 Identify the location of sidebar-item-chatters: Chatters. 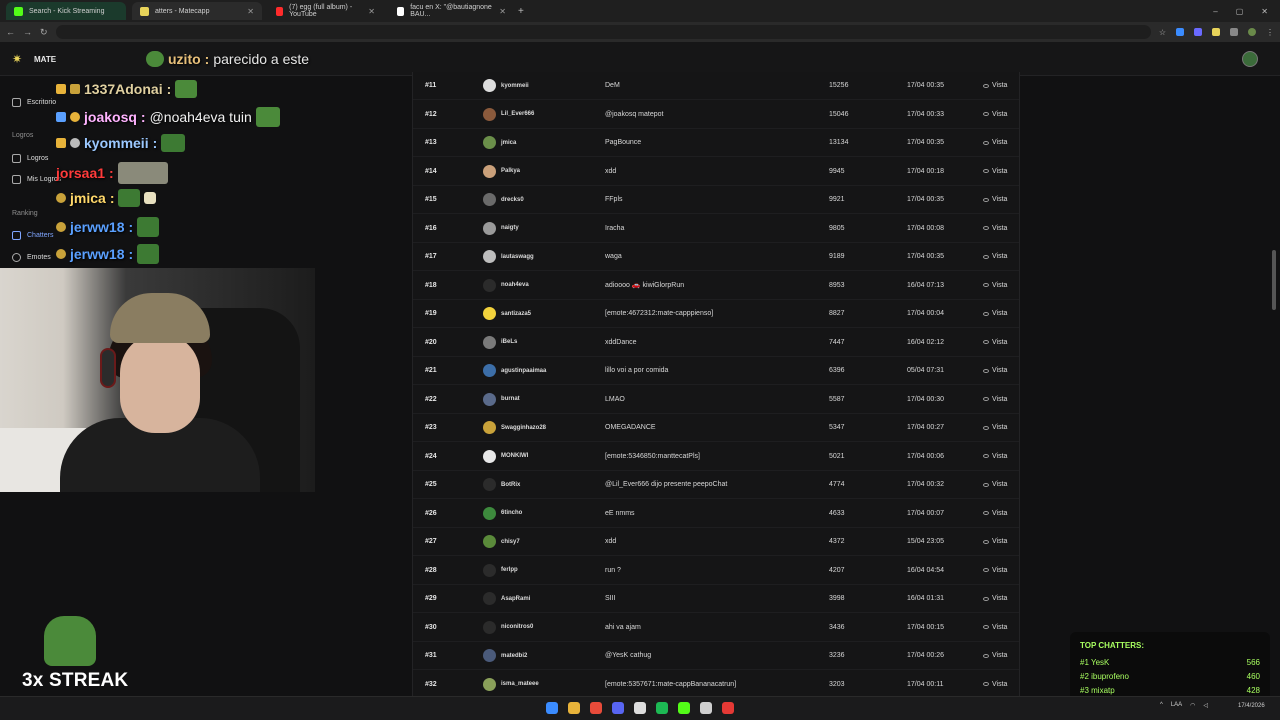
(32, 235).